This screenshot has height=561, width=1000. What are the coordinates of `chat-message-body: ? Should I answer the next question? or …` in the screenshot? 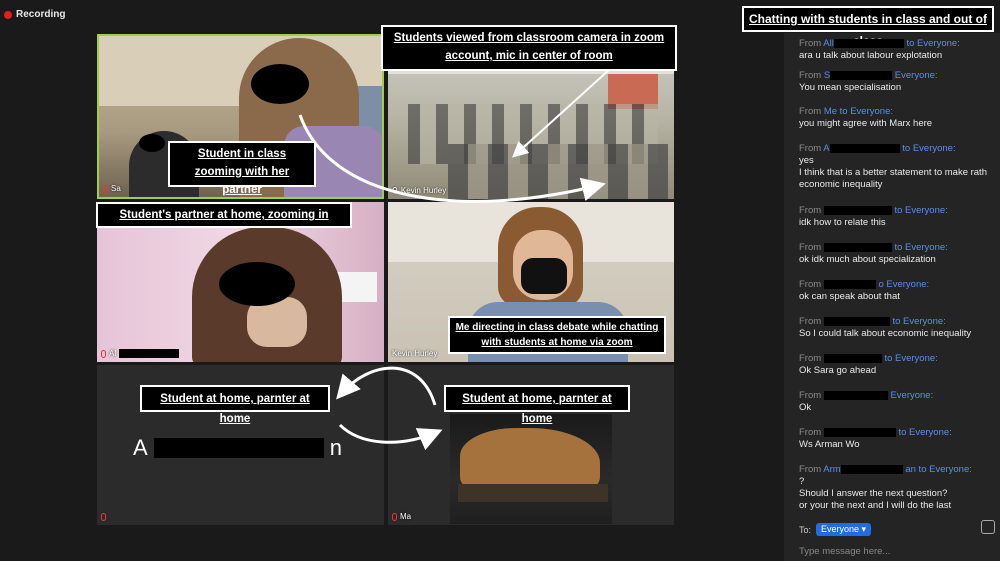 It's located at (875, 493).